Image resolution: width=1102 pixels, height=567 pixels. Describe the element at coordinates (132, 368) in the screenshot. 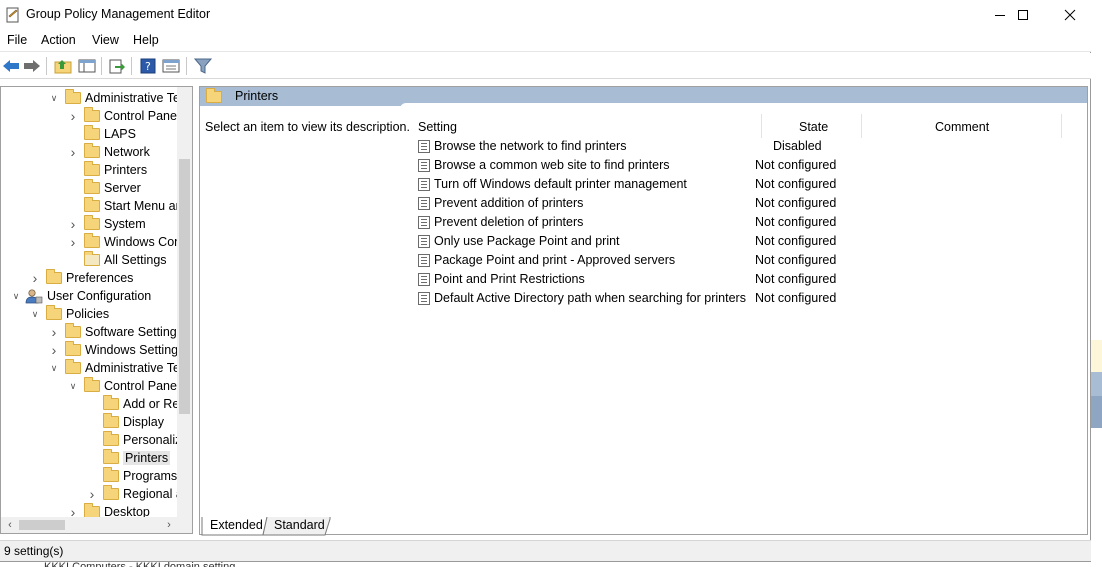

I see `tree-node-label: Administrative Te` at that location.